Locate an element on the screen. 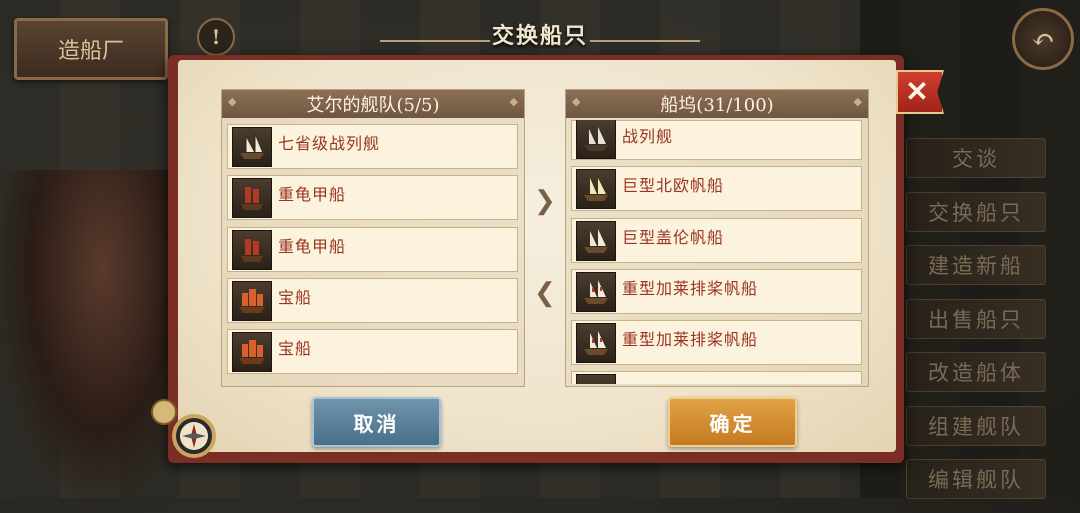 The image size is (1080, 513). list-item is located at coordinates (716, 377).